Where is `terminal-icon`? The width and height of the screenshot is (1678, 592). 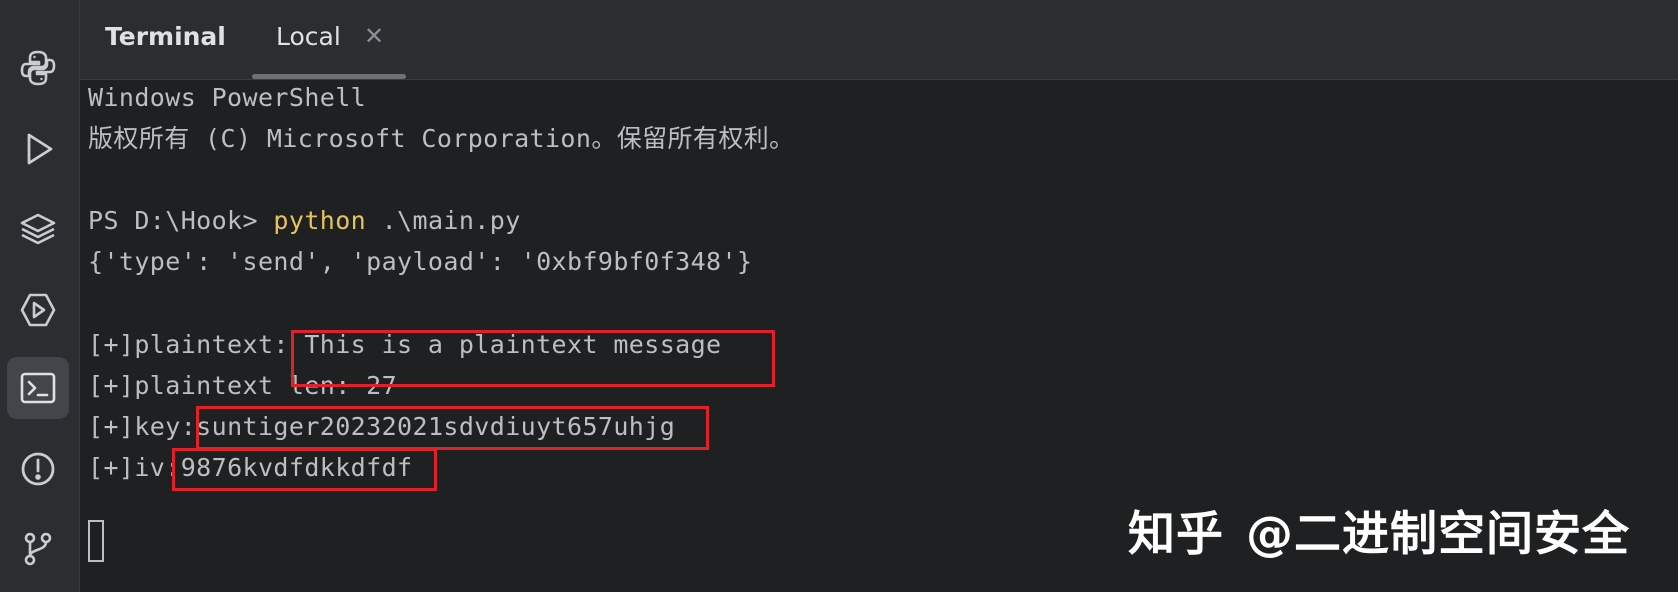 terminal-icon is located at coordinates (38, 388).